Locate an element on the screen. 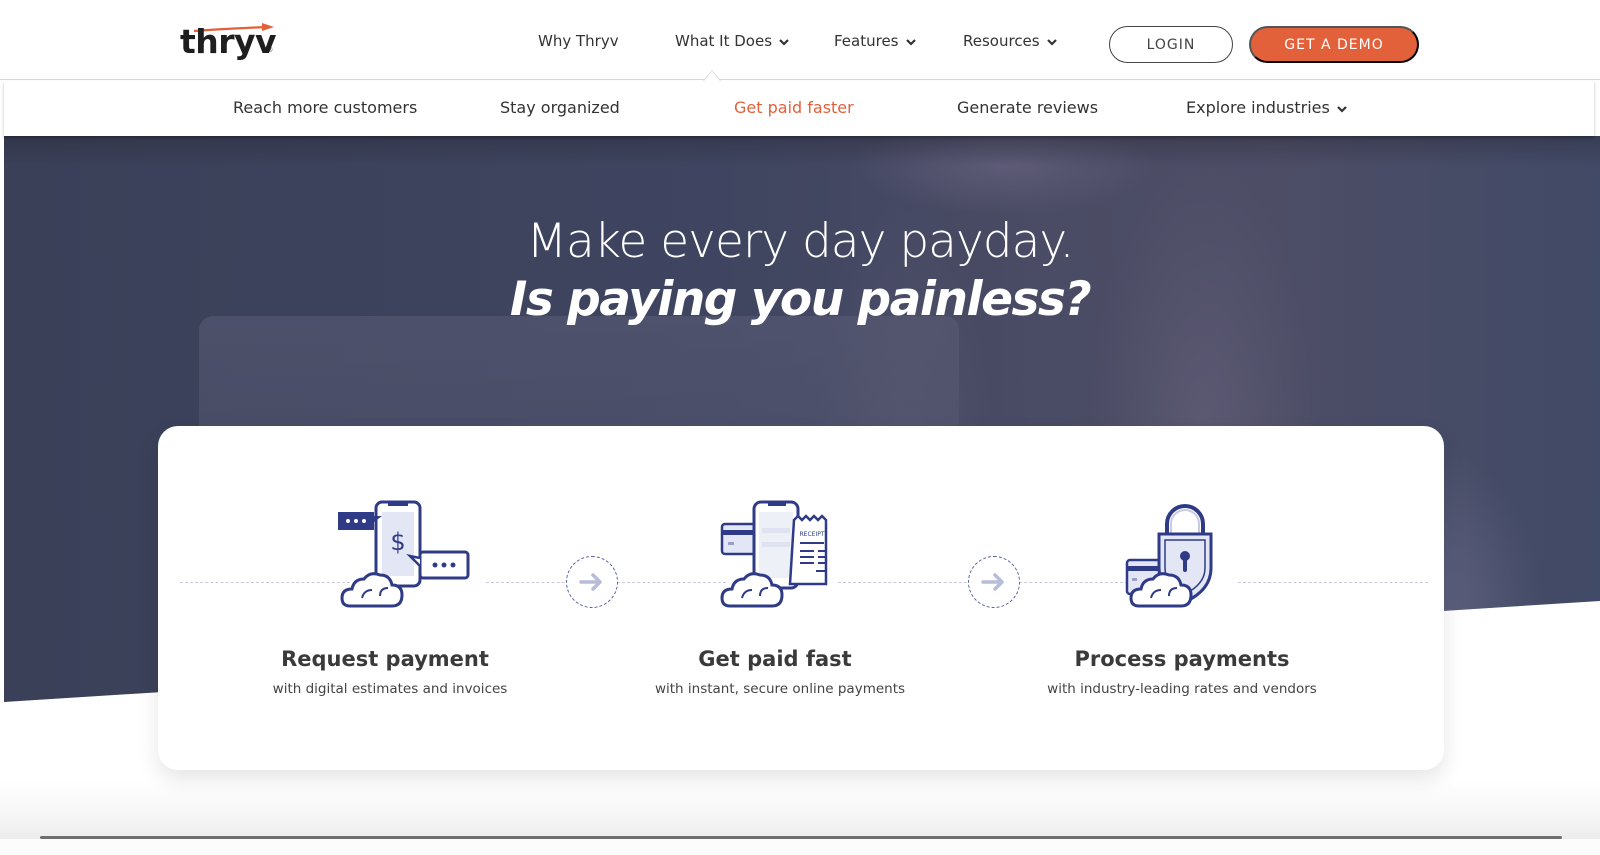 Image resolution: width=1600 pixels, height=855 pixels. hero-headline: Make every day payday. is located at coordinates (800, 241).